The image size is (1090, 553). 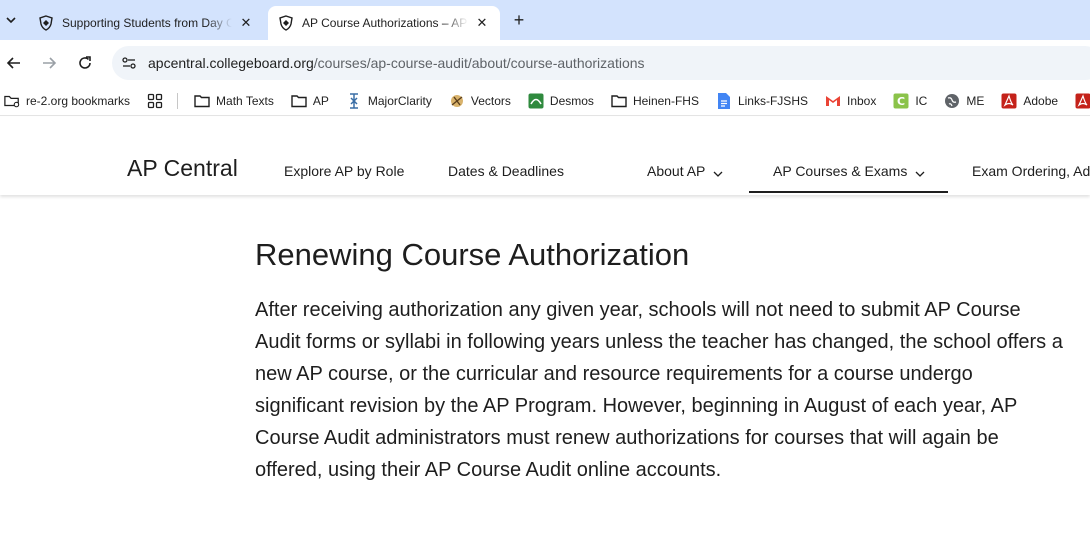 I want to click on nav-dates-deadlines: Dates & Deadlines, so click(x=506, y=171).